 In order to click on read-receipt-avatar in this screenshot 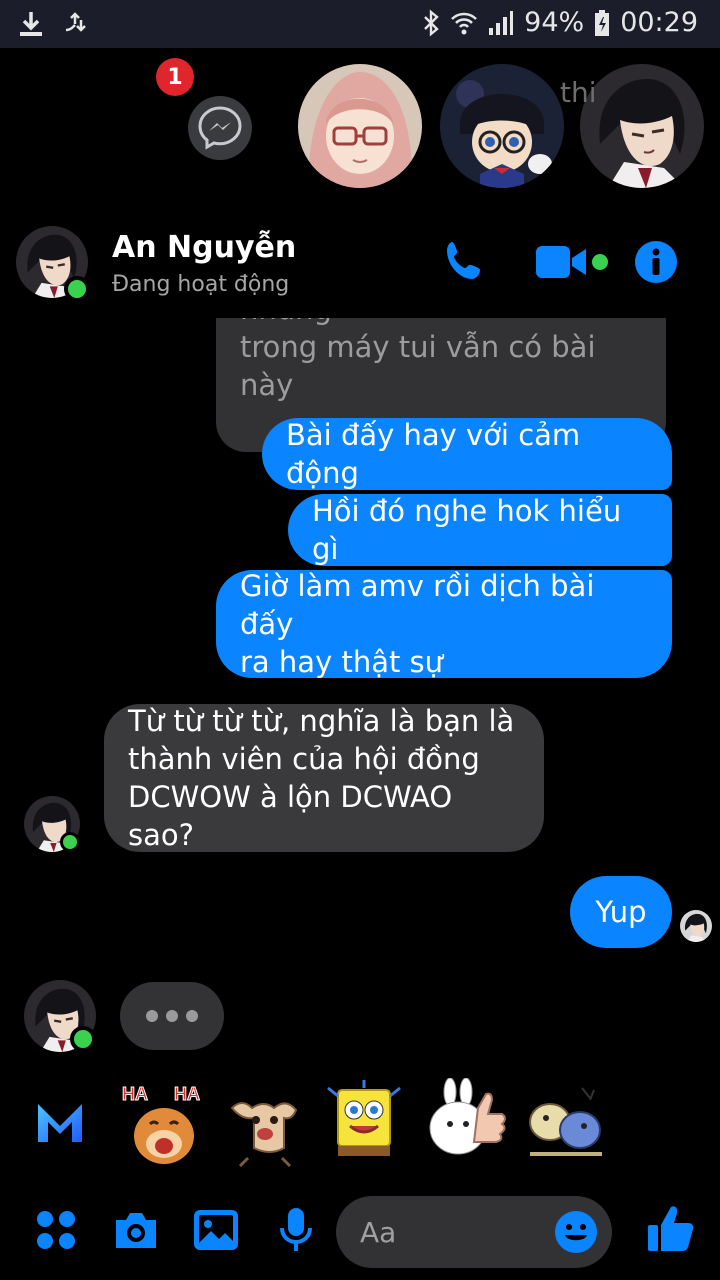, I will do `click(696, 926)`.